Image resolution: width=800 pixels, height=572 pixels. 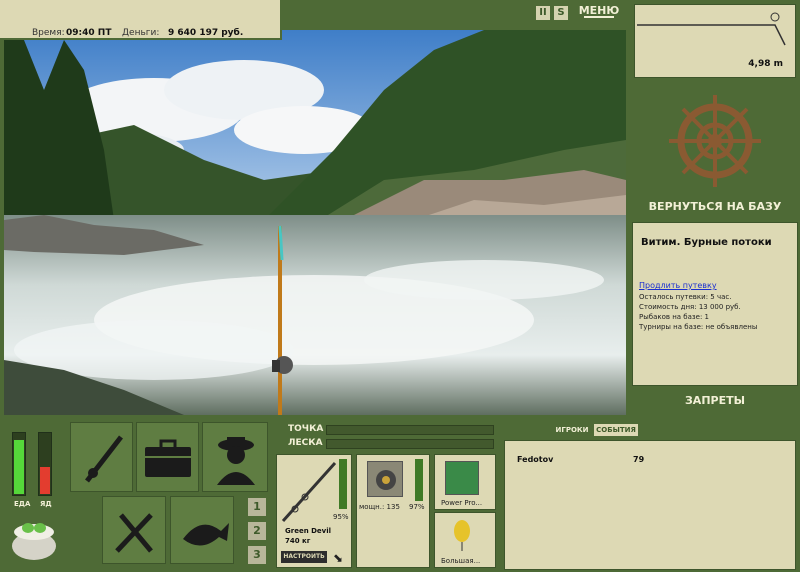 I want to click on tackle-box-tile, so click(x=167, y=457).